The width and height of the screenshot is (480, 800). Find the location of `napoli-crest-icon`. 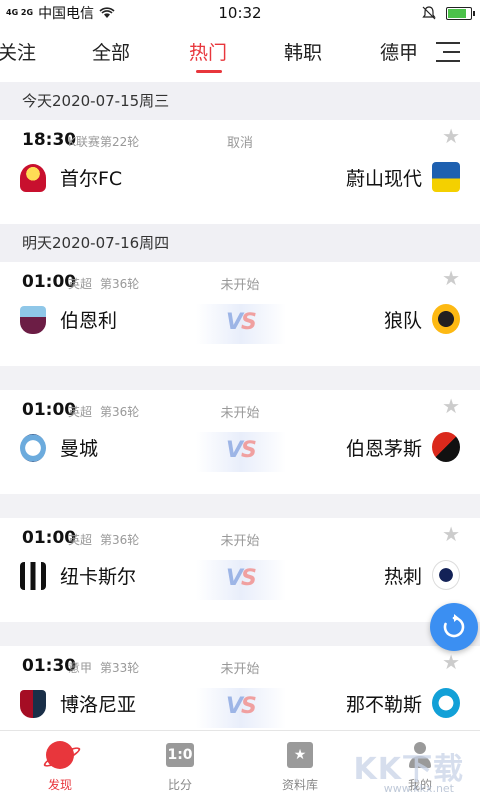

napoli-crest-icon is located at coordinates (446, 703).